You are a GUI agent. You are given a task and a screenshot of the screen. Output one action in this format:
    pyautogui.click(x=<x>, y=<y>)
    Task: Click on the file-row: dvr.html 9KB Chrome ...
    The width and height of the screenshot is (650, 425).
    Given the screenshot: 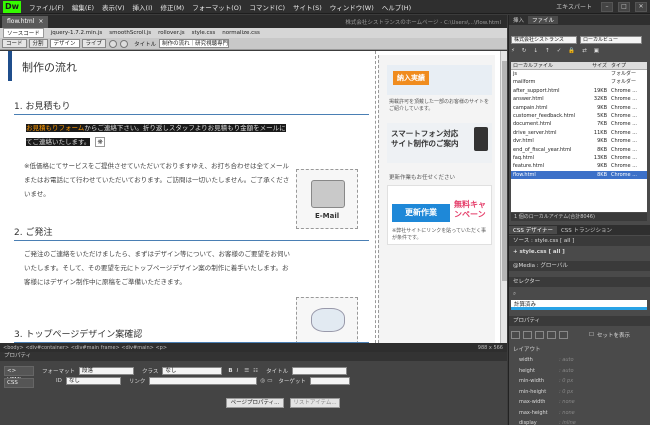 What is the action you would take?
    pyautogui.click(x=579, y=141)
    